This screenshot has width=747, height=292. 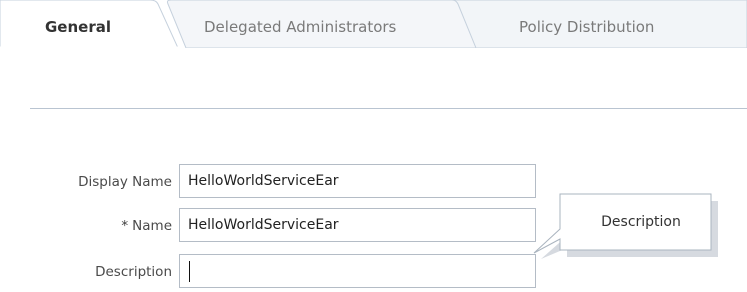 I want to click on name-value: HelloWorldServiceEar, so click(x=263, y=225).